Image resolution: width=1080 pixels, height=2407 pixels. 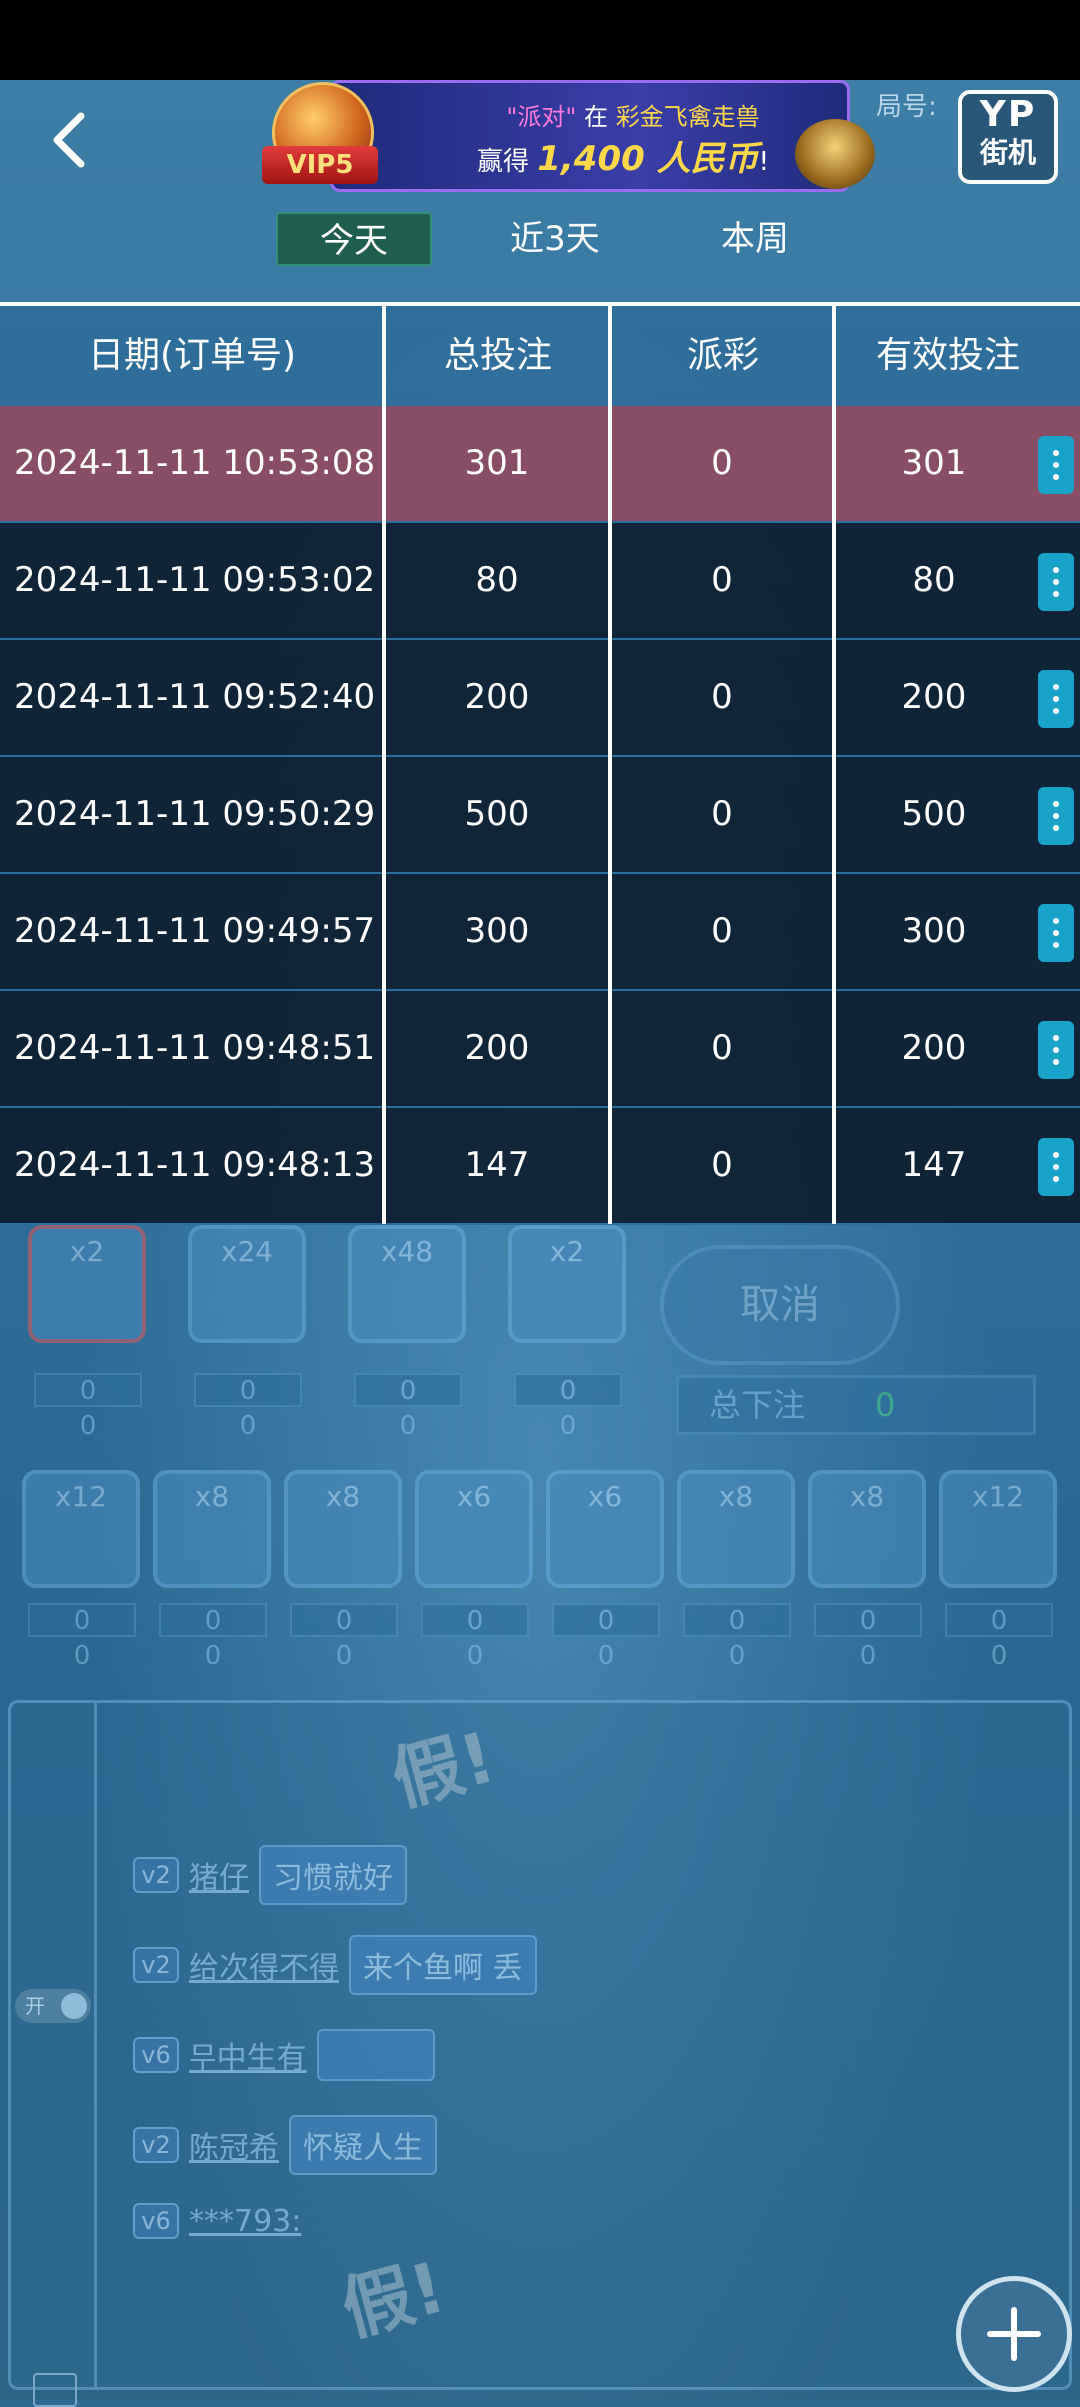 What do you see at coordinates (568, 1426) in the screenshot?
I see `bet-total: 0` at bounding box center [568, 1426].